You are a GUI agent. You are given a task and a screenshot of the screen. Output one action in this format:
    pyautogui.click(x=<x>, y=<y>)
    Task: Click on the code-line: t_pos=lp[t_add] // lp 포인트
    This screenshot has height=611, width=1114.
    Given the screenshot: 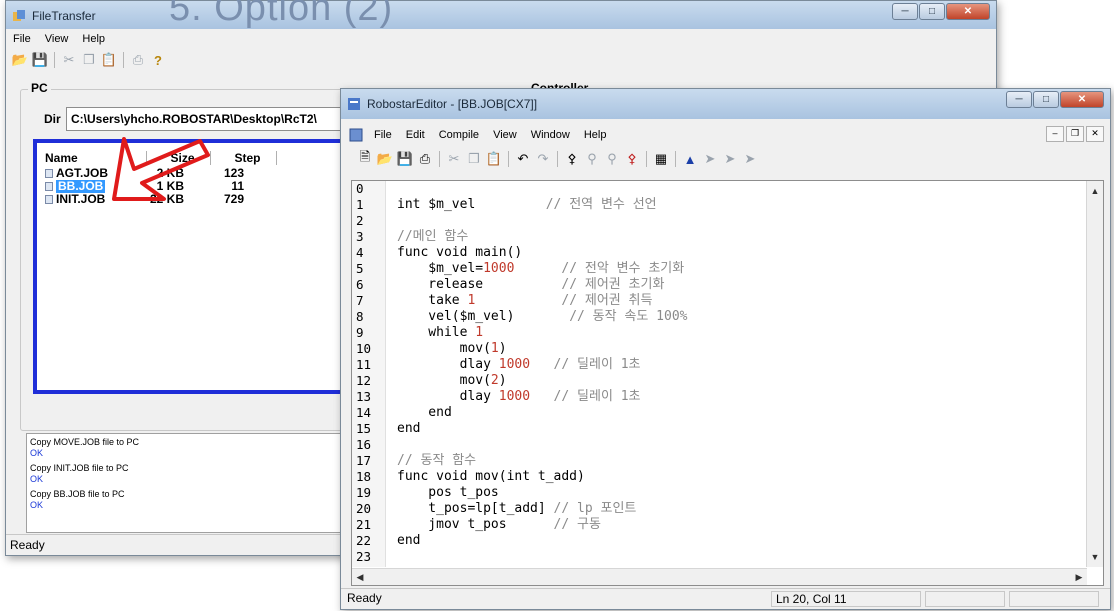 What is the action you would take?
    pyautogui.click(x=517, y=508)
    